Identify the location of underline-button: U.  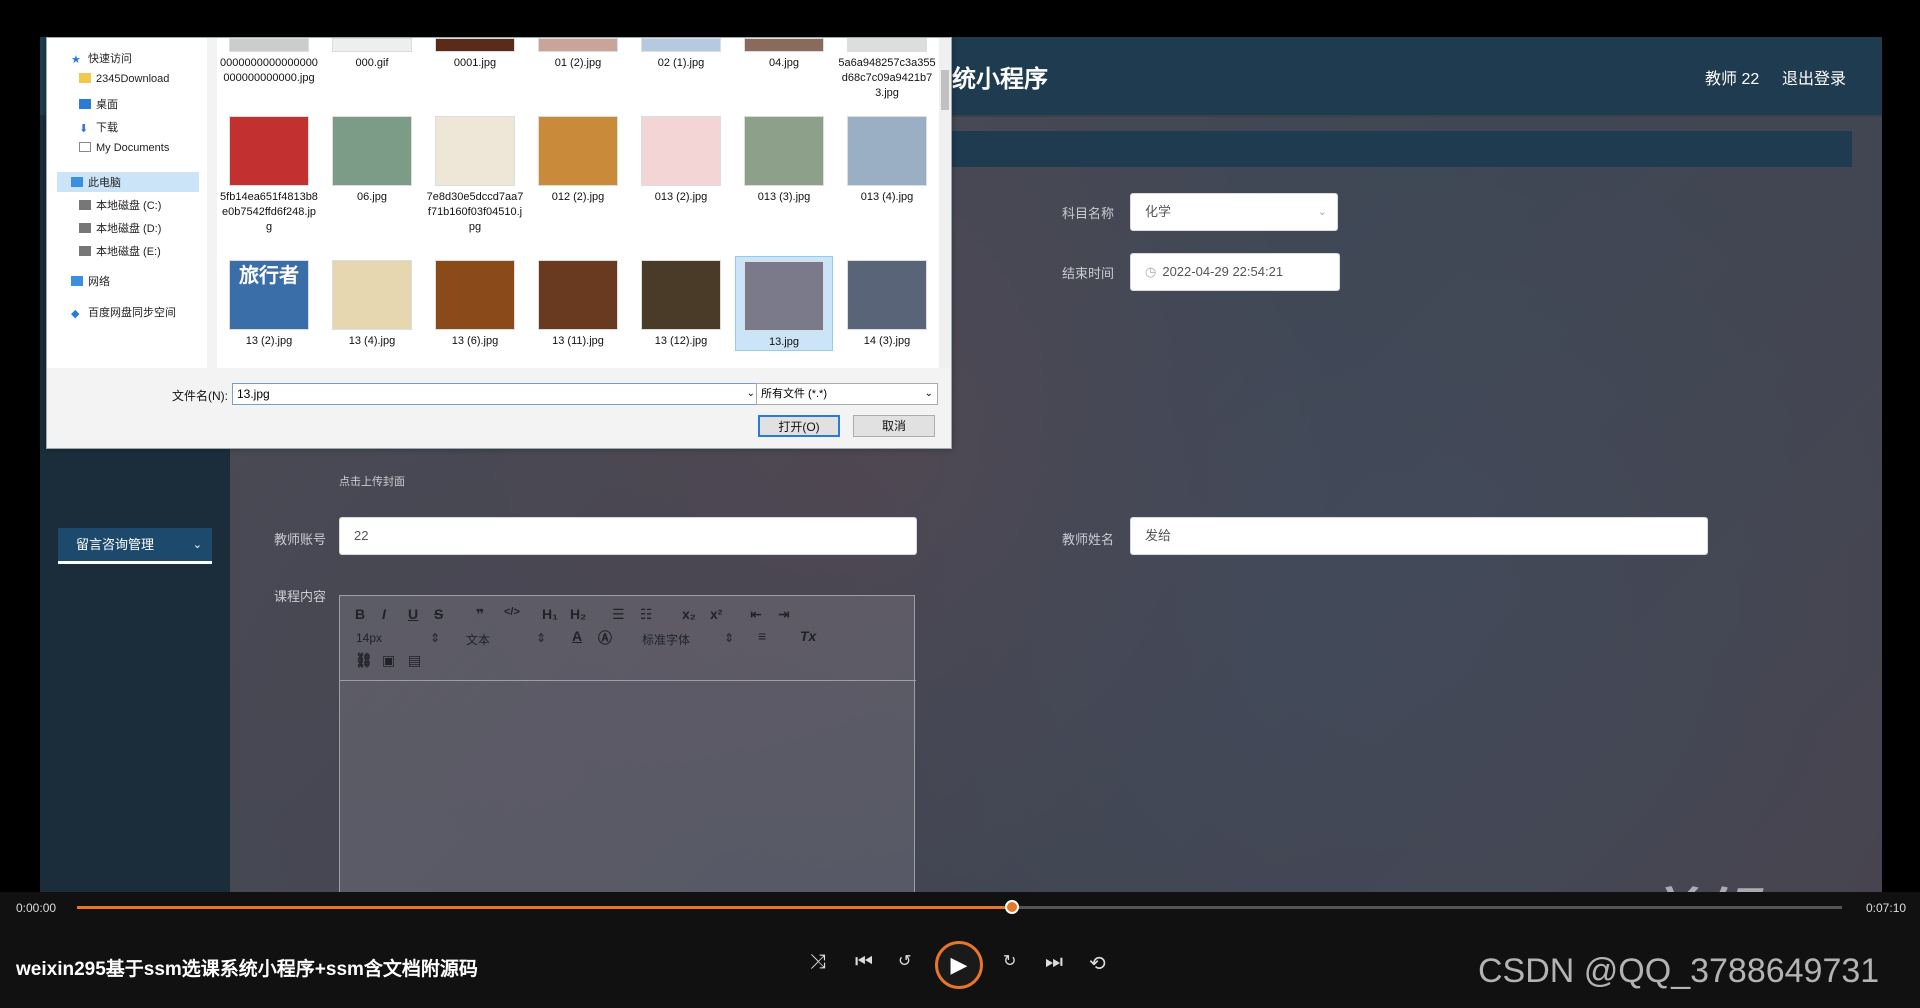
(413, 614).